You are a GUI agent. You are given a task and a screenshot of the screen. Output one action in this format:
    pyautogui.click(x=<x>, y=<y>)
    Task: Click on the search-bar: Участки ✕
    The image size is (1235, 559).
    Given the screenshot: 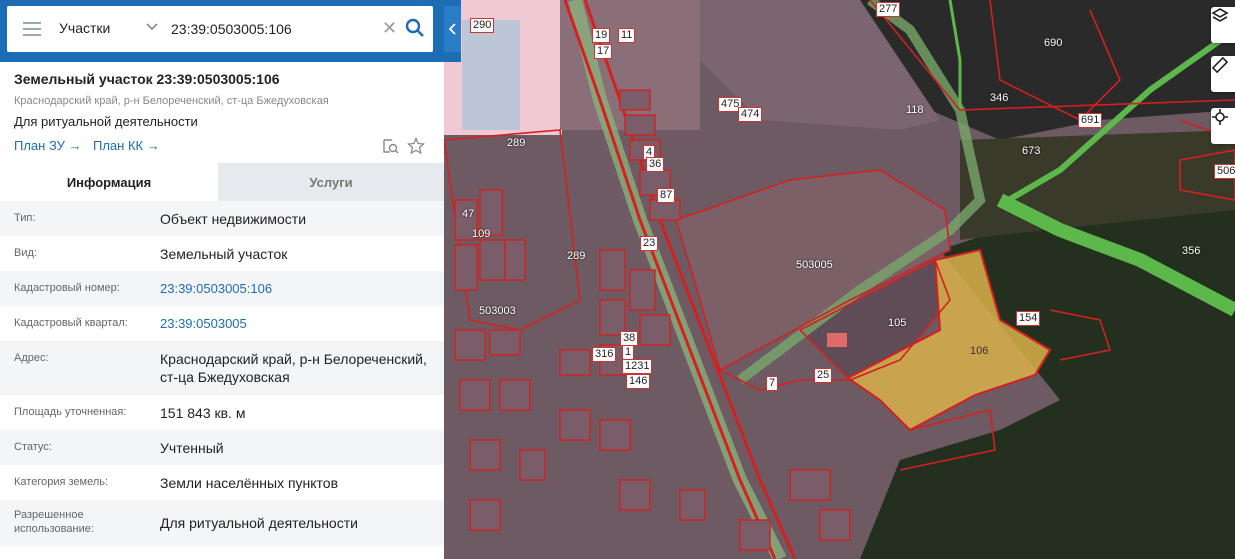 What is the action you would take?
    pyautogui.click(x=230, y=31)
    